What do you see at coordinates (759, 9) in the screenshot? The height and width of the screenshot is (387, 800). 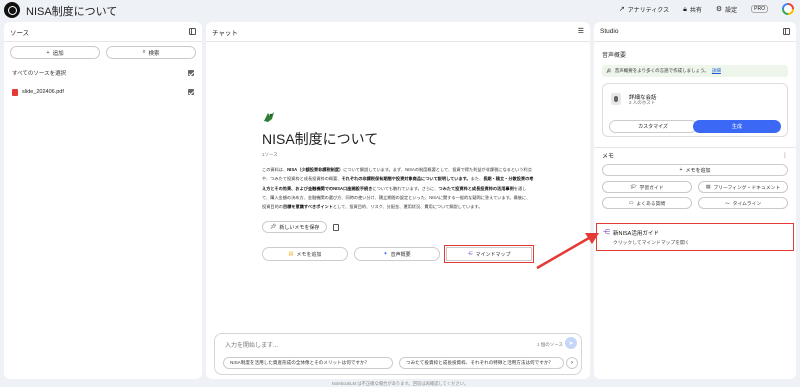 I see `pro-badge: PRO` at bounding box center [759, 9].